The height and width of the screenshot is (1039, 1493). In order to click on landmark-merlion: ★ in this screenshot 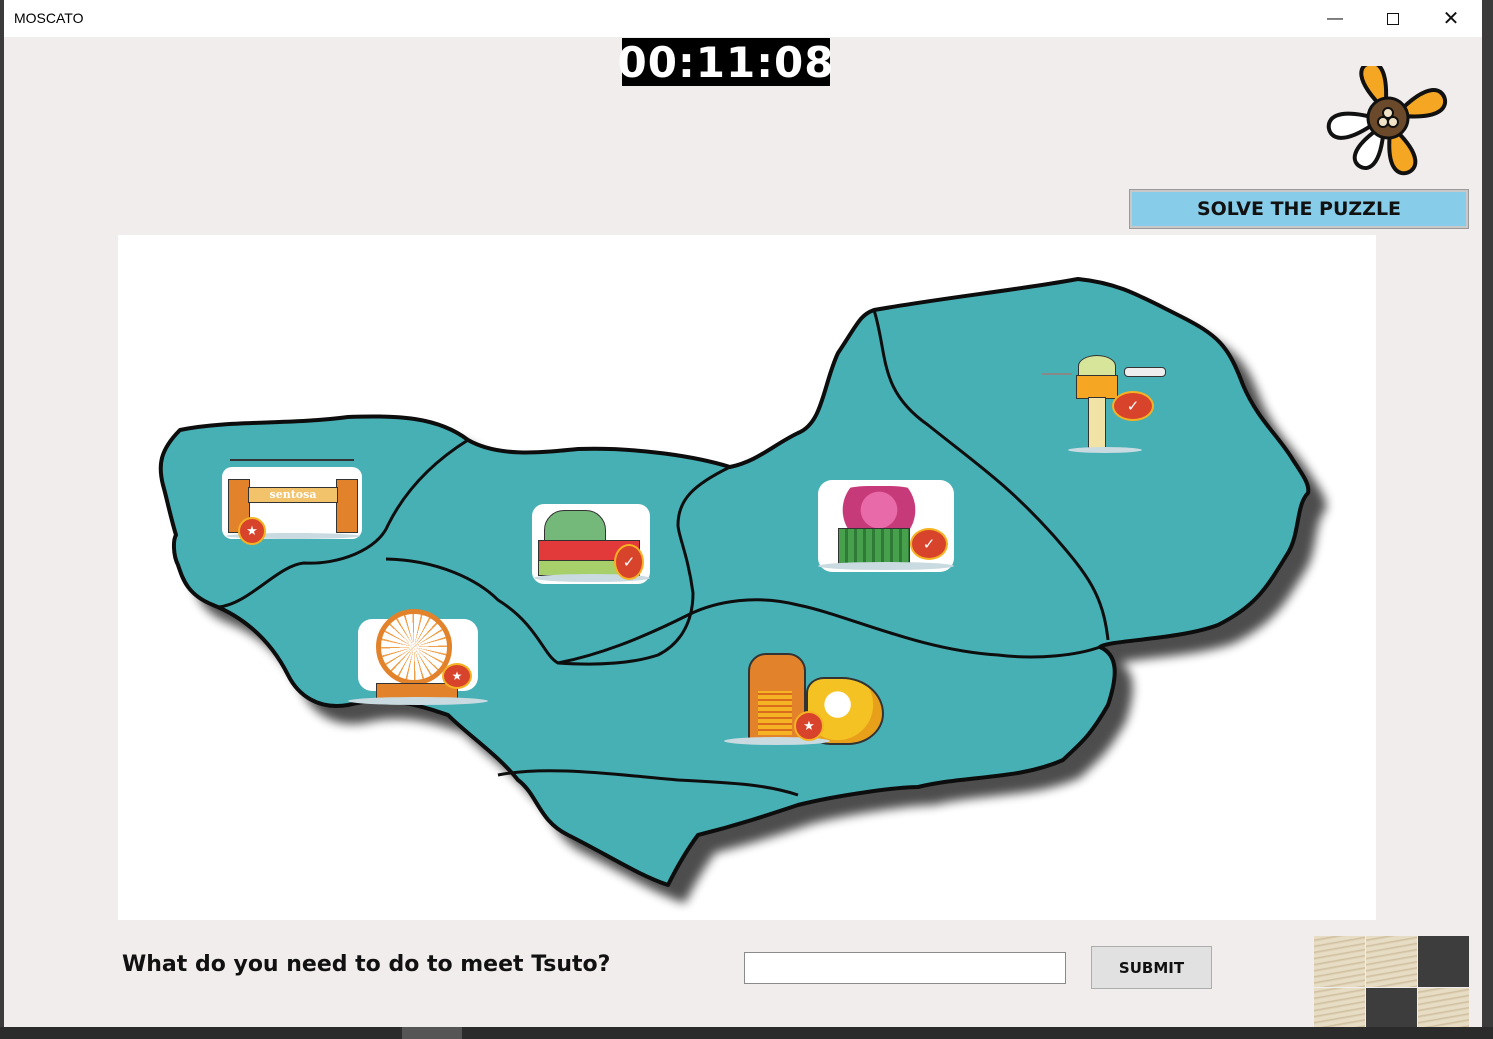, I will do `click(804, 698)`.